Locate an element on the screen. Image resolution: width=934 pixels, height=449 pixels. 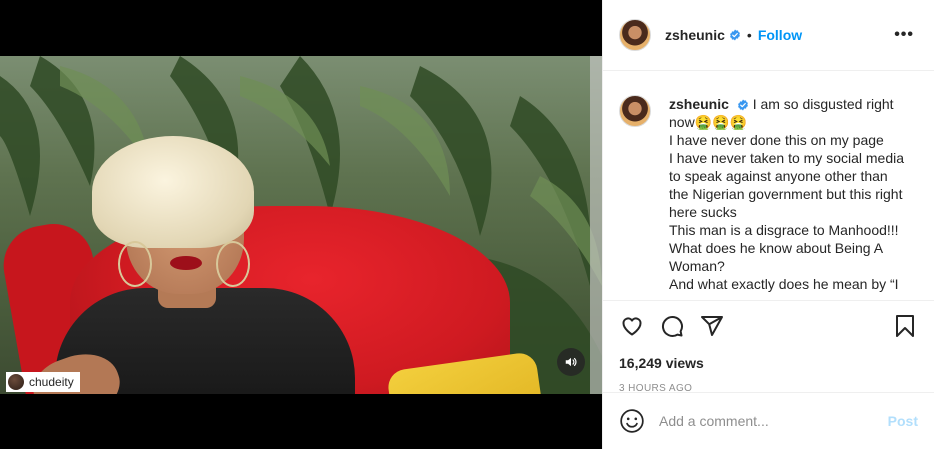
caption-line: And what exactly does he mean by “I is located at coordinates (784, 284).